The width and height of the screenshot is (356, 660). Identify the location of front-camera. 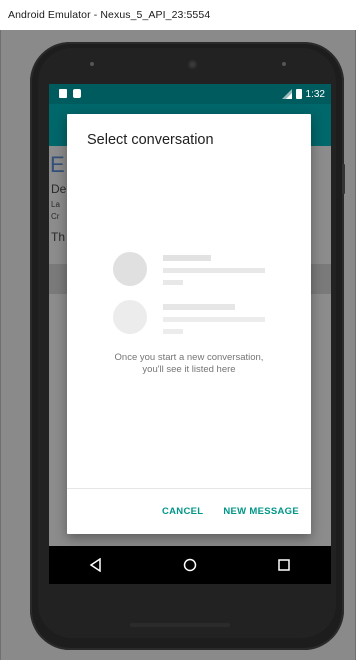
(192, 64).